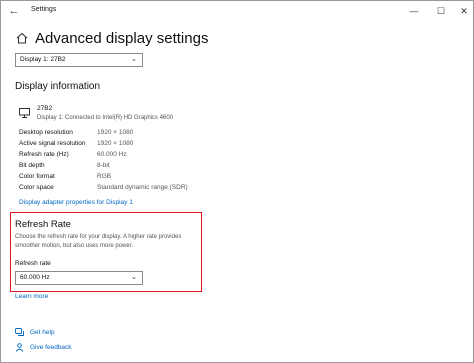 The image size is (474, 363). I want to click on info-label: Color format, so click(37, 176).